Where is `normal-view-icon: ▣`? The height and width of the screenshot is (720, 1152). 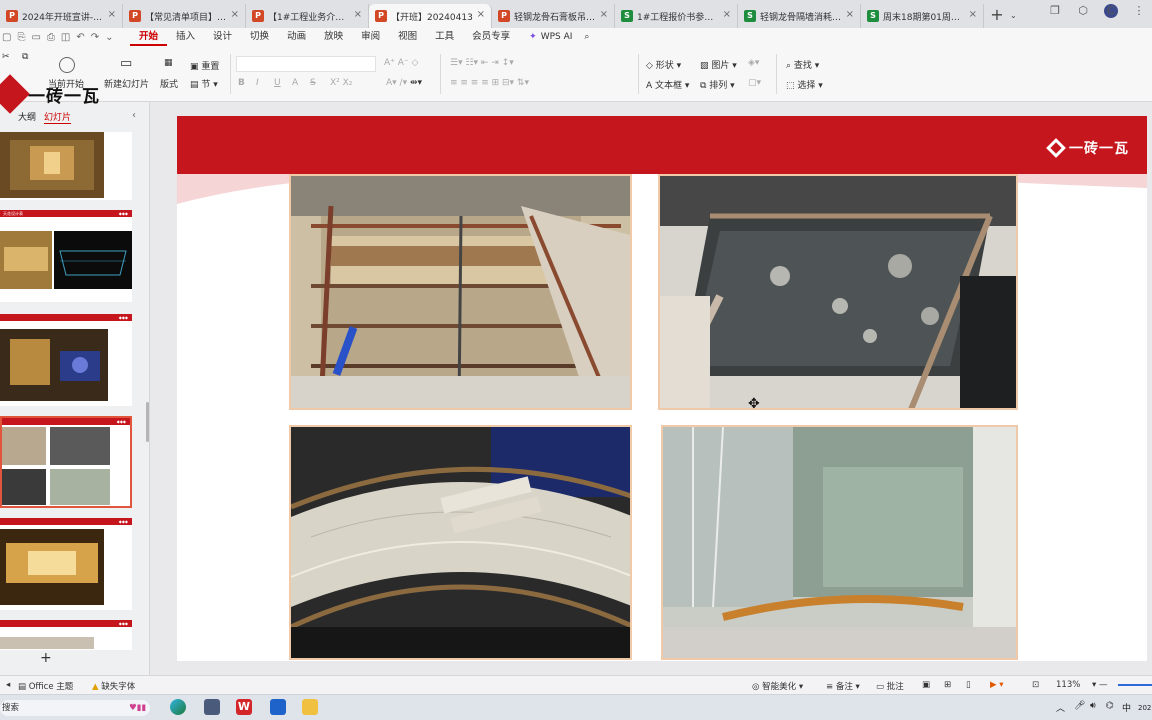 normal-view-icon: ▣ is located at coordinates (926, 685).